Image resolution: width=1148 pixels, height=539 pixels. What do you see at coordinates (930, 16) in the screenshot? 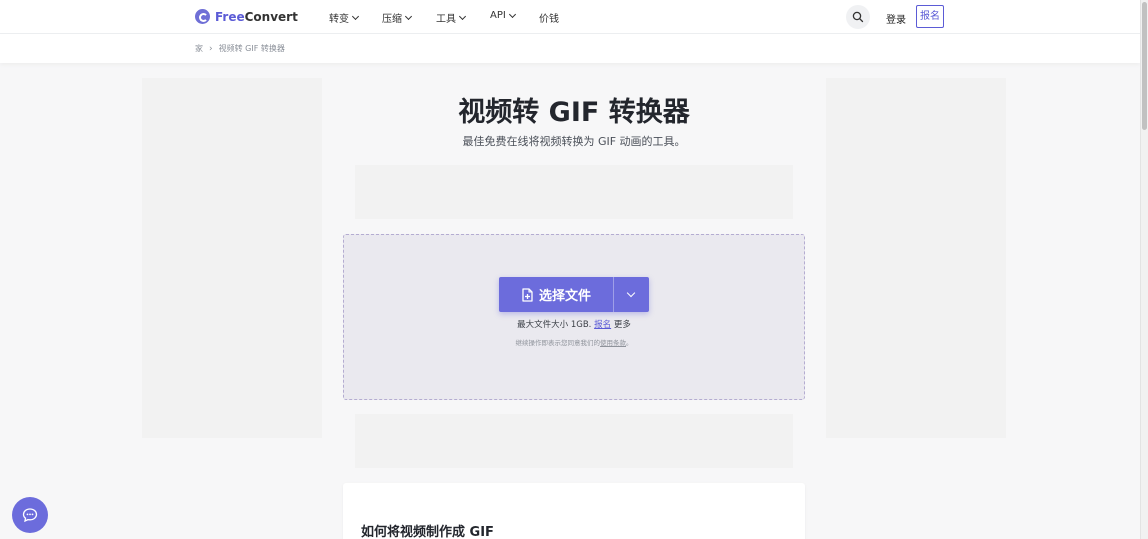
I see `signup-button: 报名` at bounding box center [930, 16].